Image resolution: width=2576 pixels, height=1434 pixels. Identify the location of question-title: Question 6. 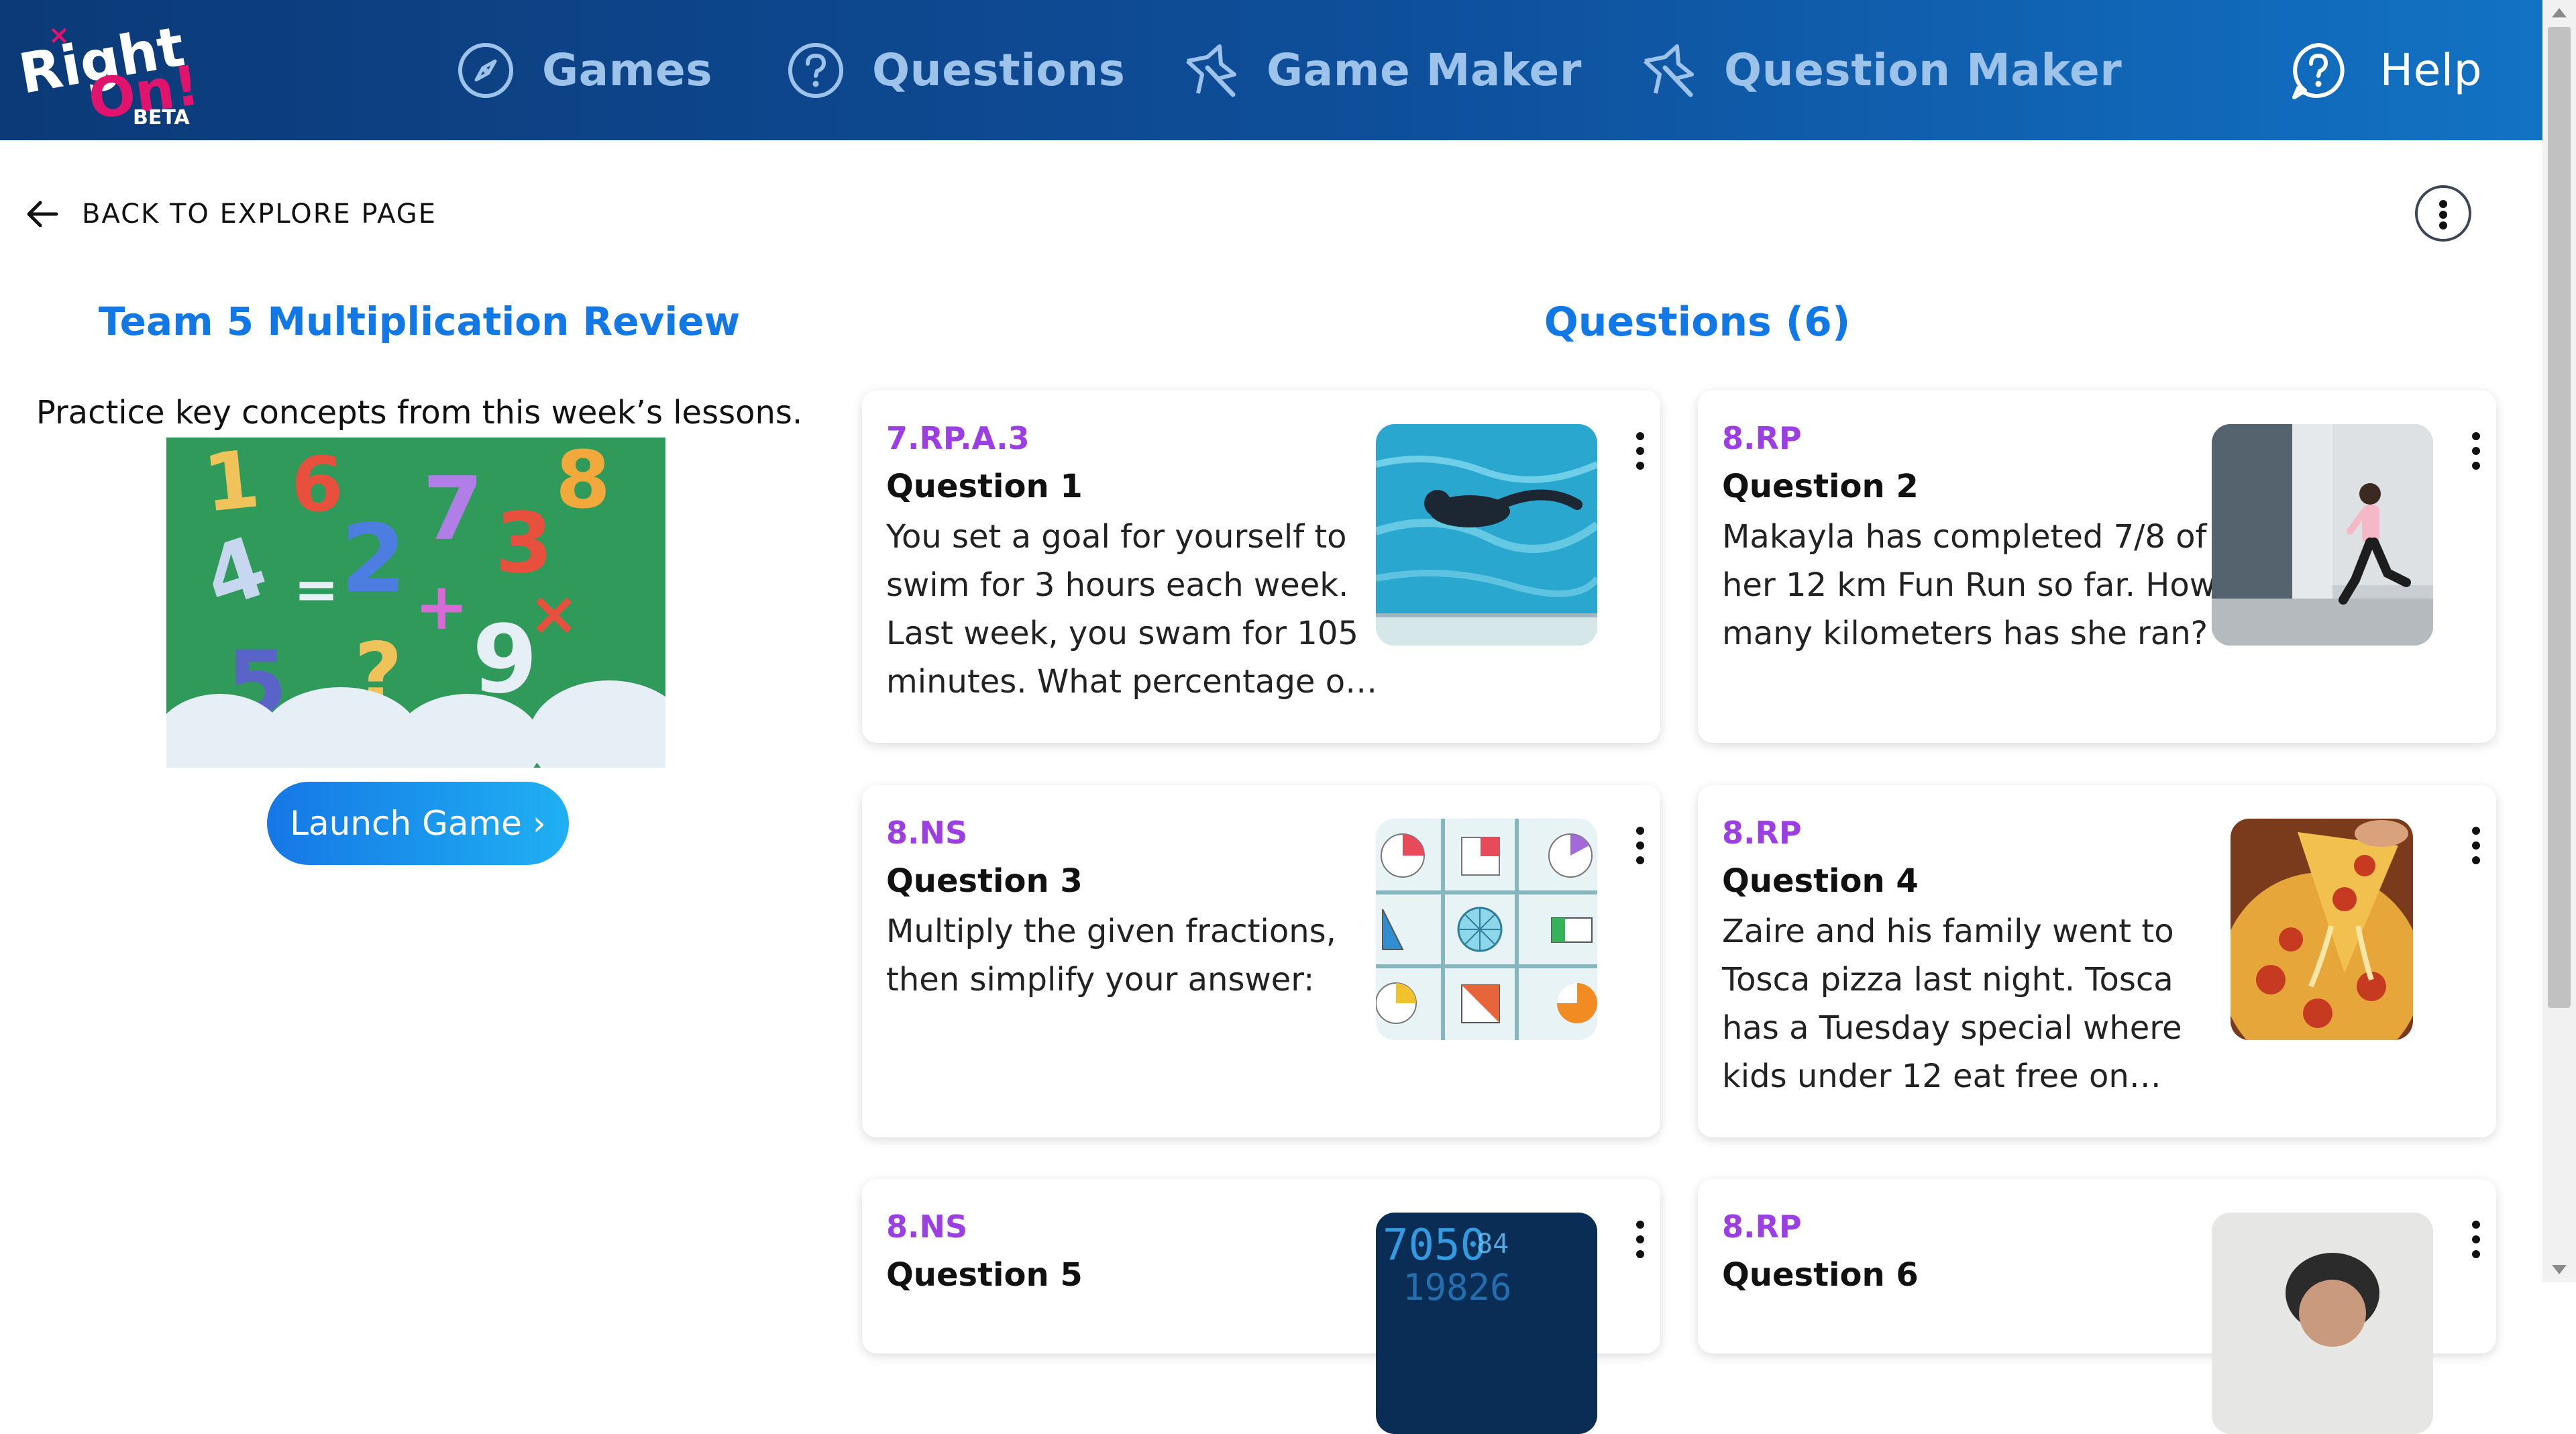
(1820, 1275).